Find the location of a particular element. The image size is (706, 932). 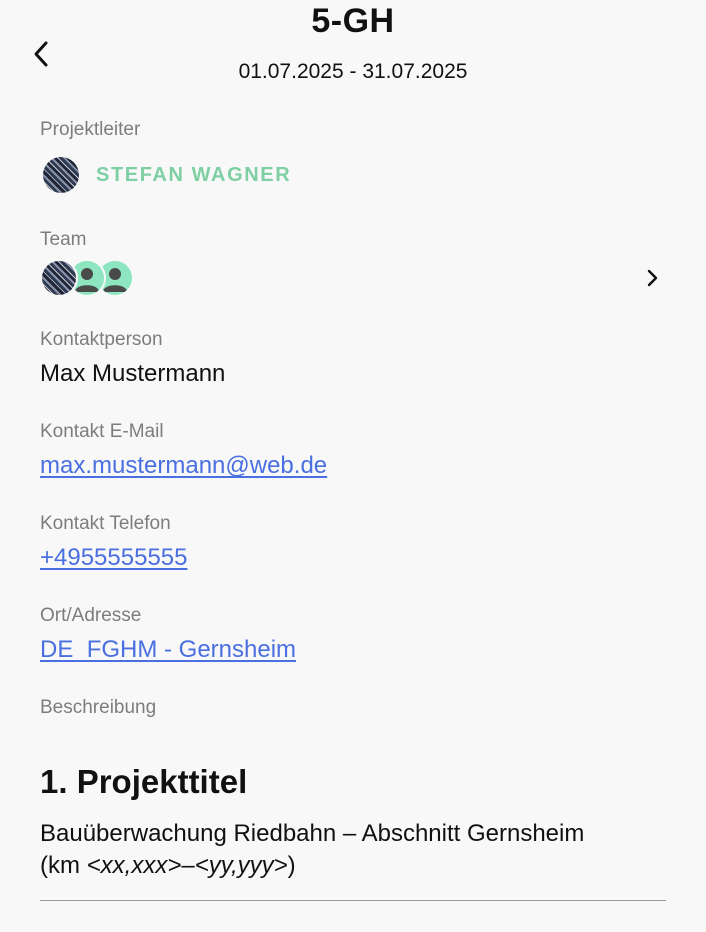

contact-email-section: Kontakt E-Mail max.mustermann@web.de is located at coordinates (353, 451).